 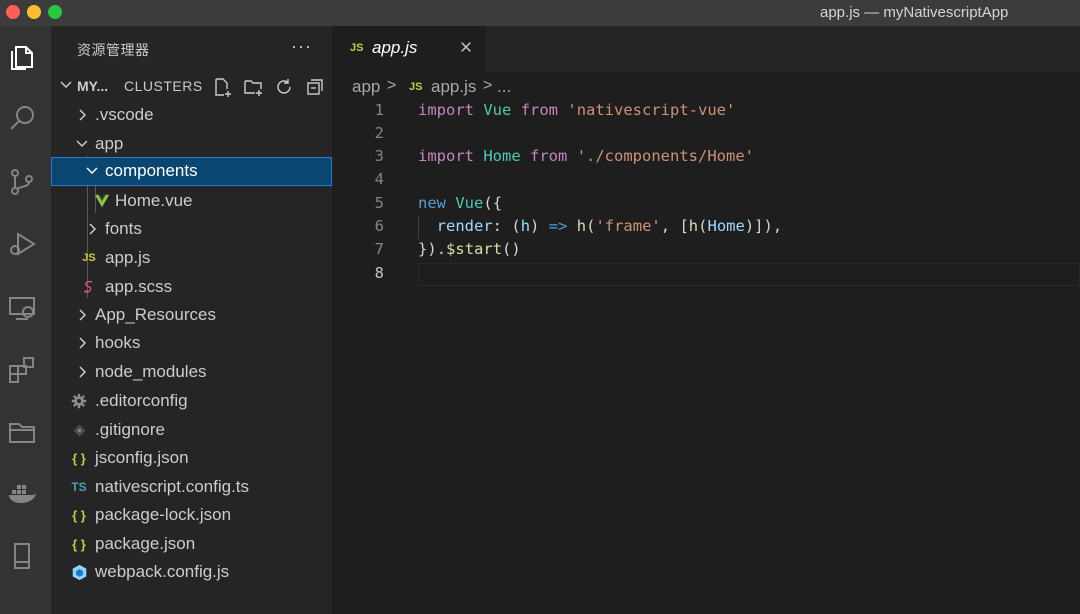 I want to click on tree-item-label: jsconfig.json, so click(x=142, y=457).